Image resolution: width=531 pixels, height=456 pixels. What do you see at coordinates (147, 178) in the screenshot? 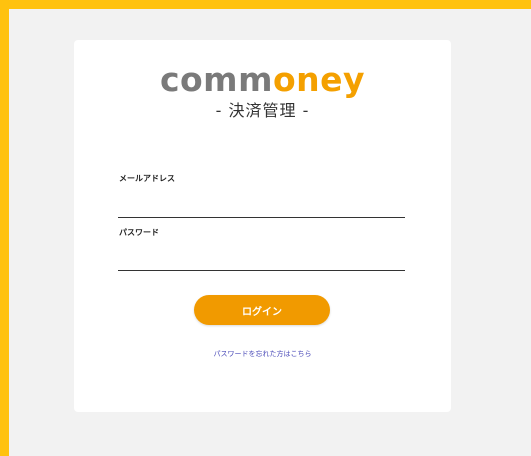
I see `email-label: メールアドレス` at bounding box center [147, 178].